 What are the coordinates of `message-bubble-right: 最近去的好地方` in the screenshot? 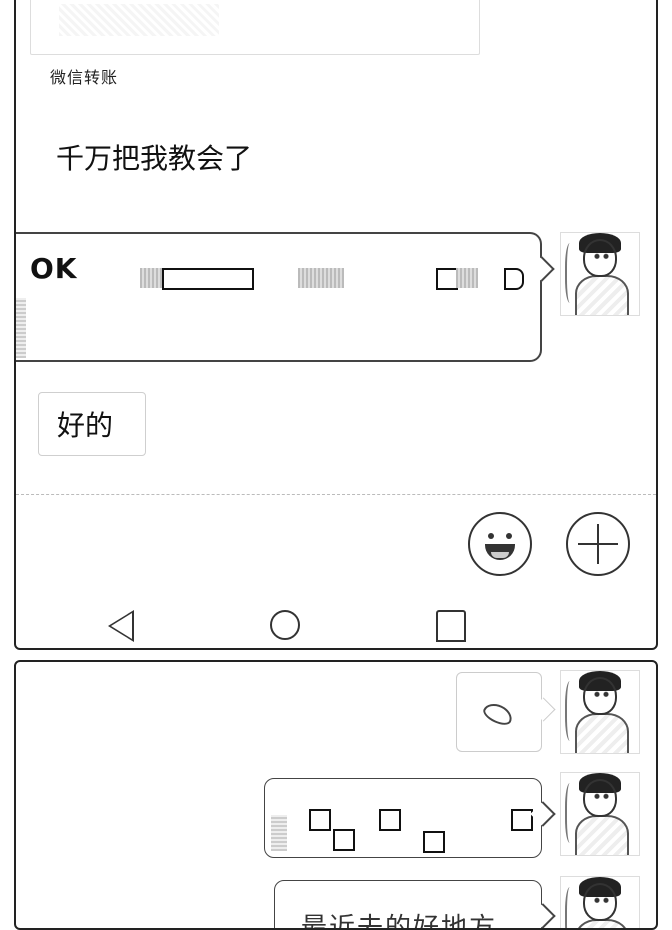 It's located at (415, 905).